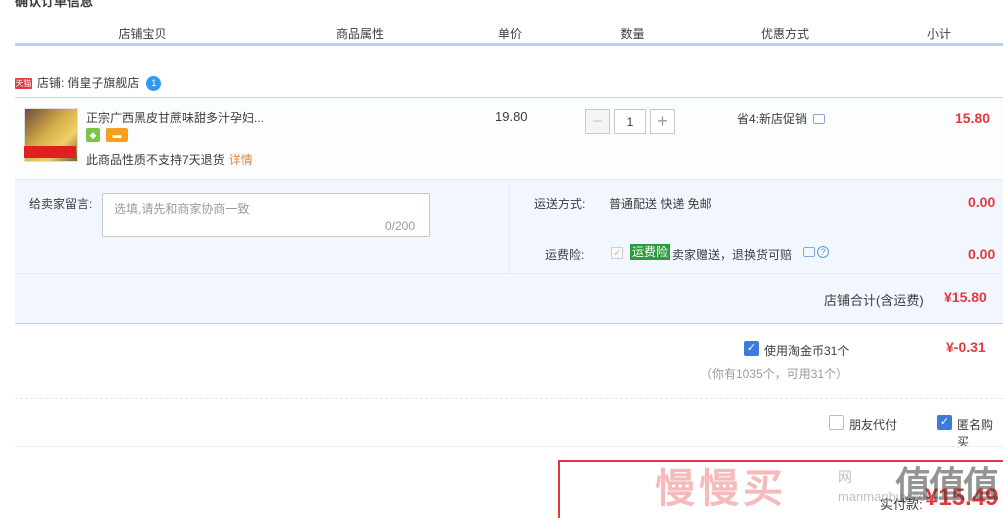  Describe the element at coordinates (560, 204) in the screenshot. I see `shipping-label: 运送方式:` at that location.